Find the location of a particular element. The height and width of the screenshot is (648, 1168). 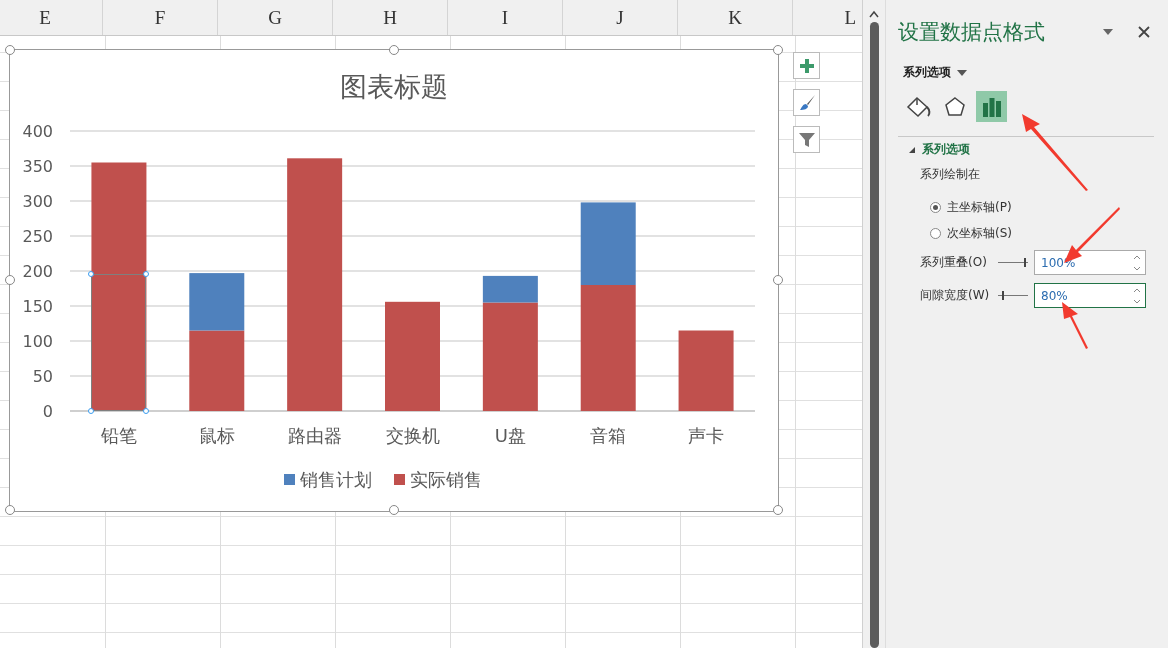

chart-filters-button is located at coordinates (806, 139).